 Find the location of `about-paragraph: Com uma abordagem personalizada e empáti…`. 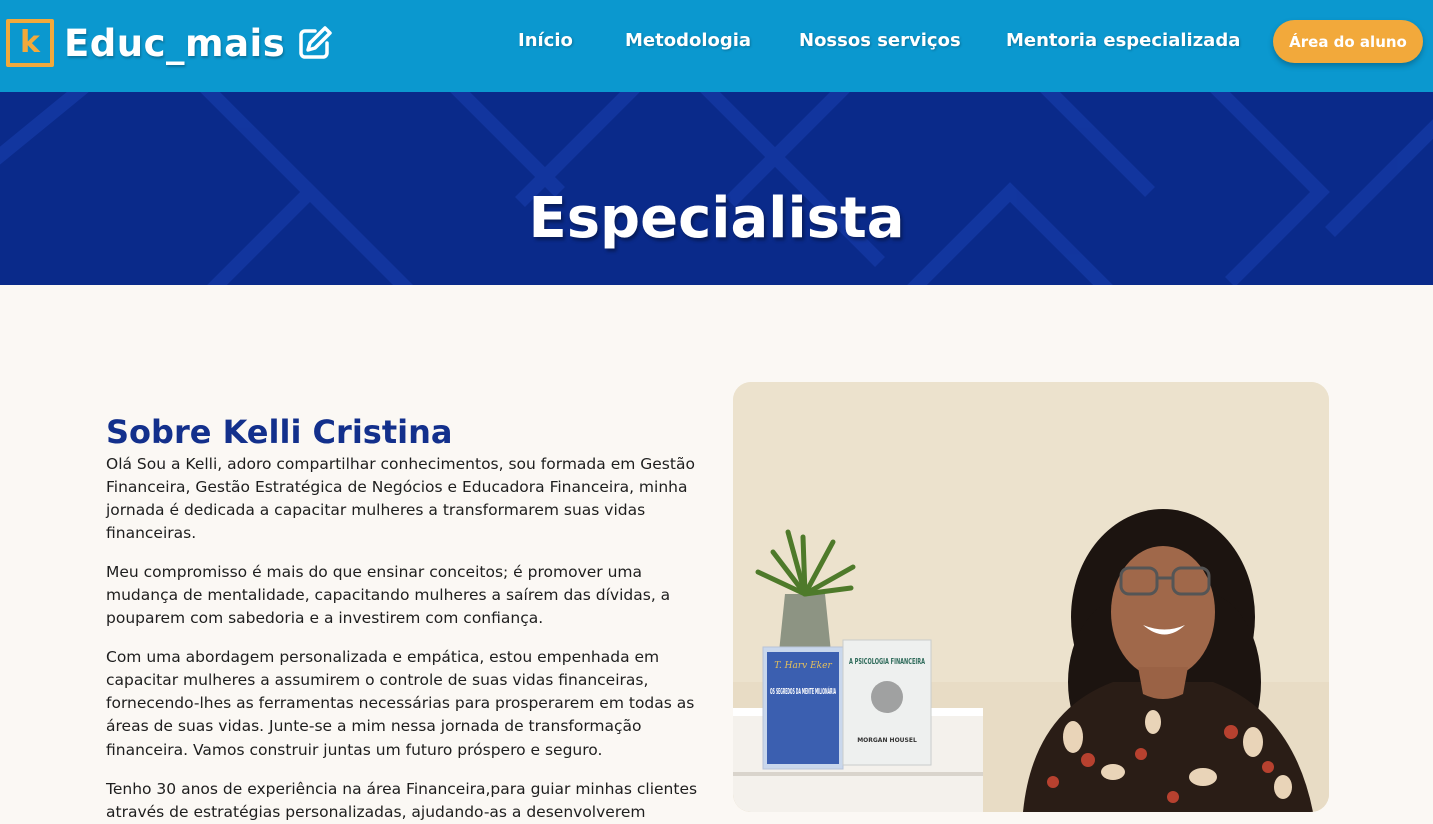

about-paragraph: Com uma abordagem personalizada e empáti… is located at coordinates (406, 704).